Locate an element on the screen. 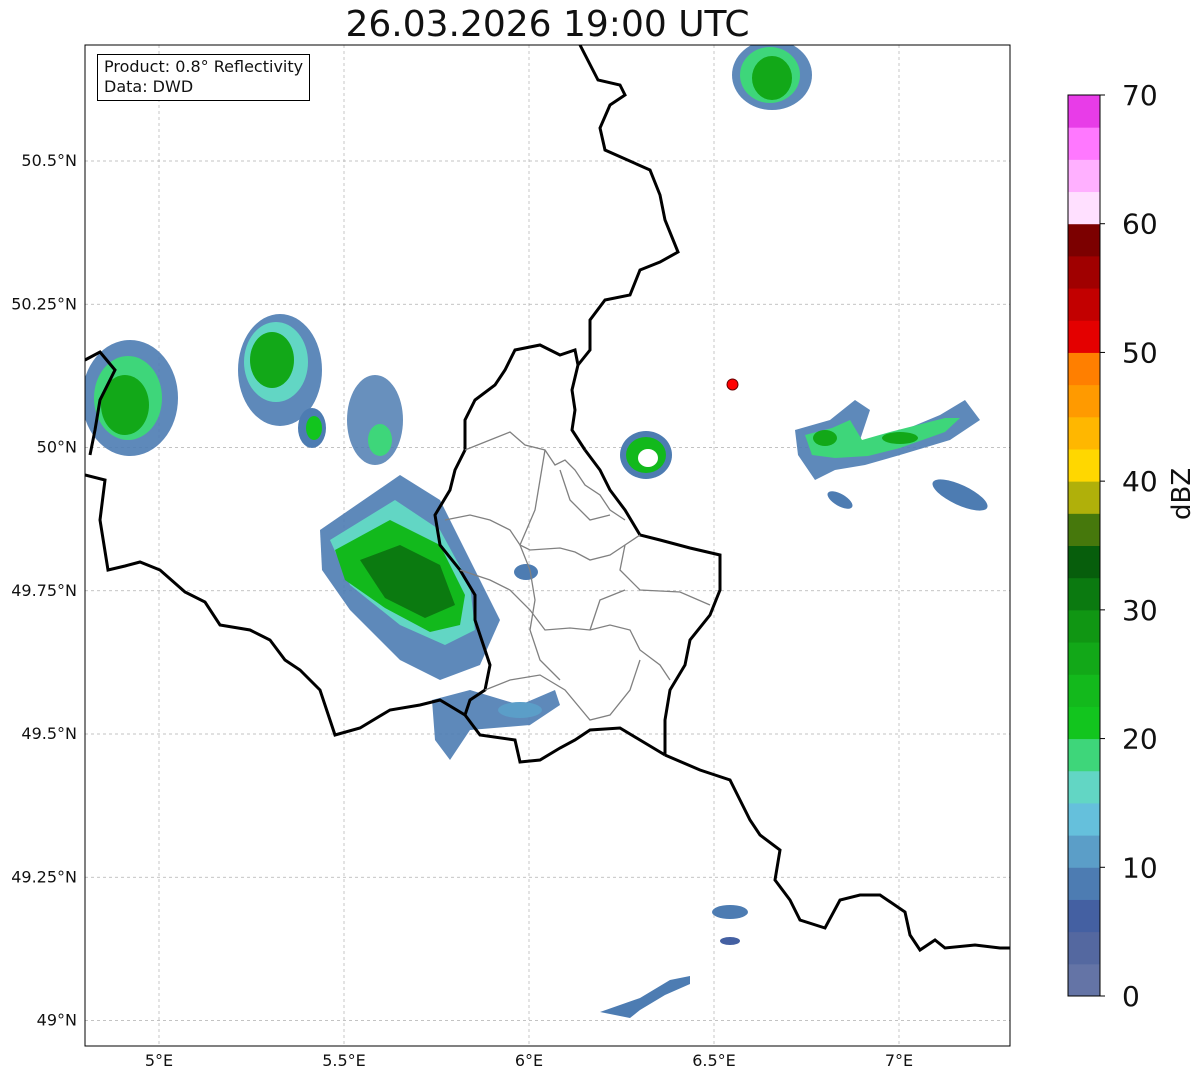 The image size is (1202, 1081). lon-tick-label: 6.5°E is located at coordinates (714, 1060).